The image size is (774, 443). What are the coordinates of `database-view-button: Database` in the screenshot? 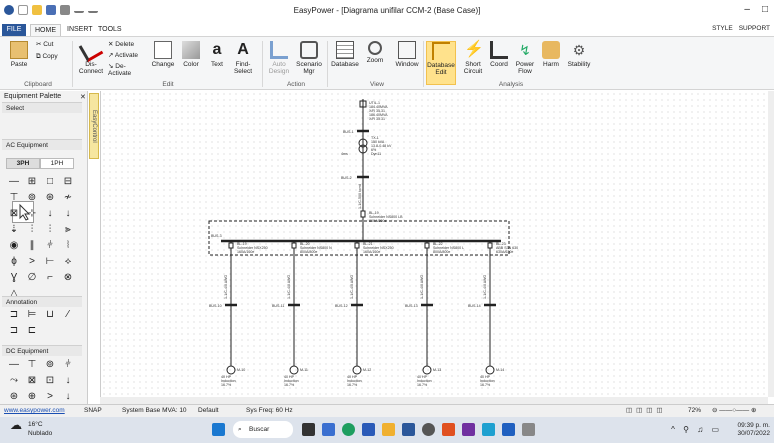 It's located at (345, 54).